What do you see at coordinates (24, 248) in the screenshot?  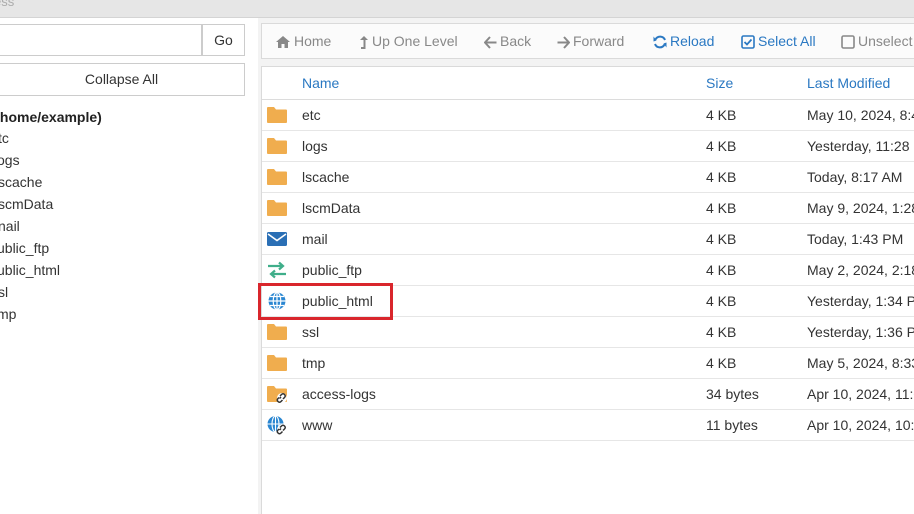 I see `tree-item: ublic_ftp` at bounding box center [24, 248].